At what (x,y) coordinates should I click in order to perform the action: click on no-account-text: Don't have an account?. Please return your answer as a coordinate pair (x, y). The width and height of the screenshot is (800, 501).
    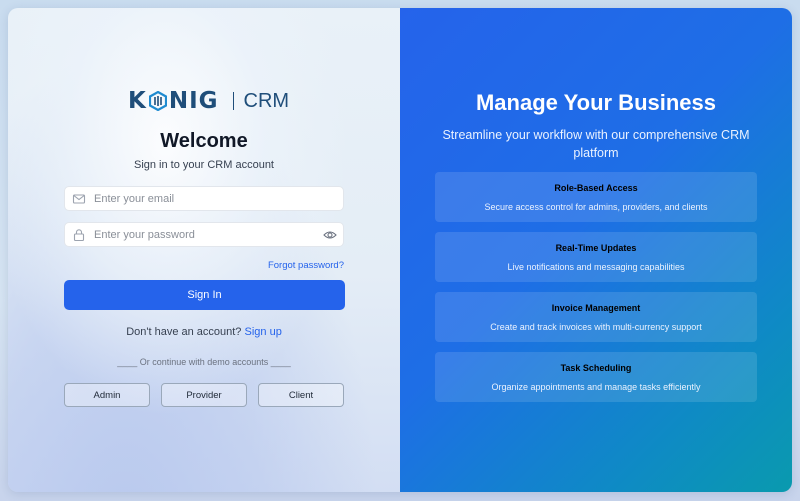
    Looking at the image, I should click on (184, 332).